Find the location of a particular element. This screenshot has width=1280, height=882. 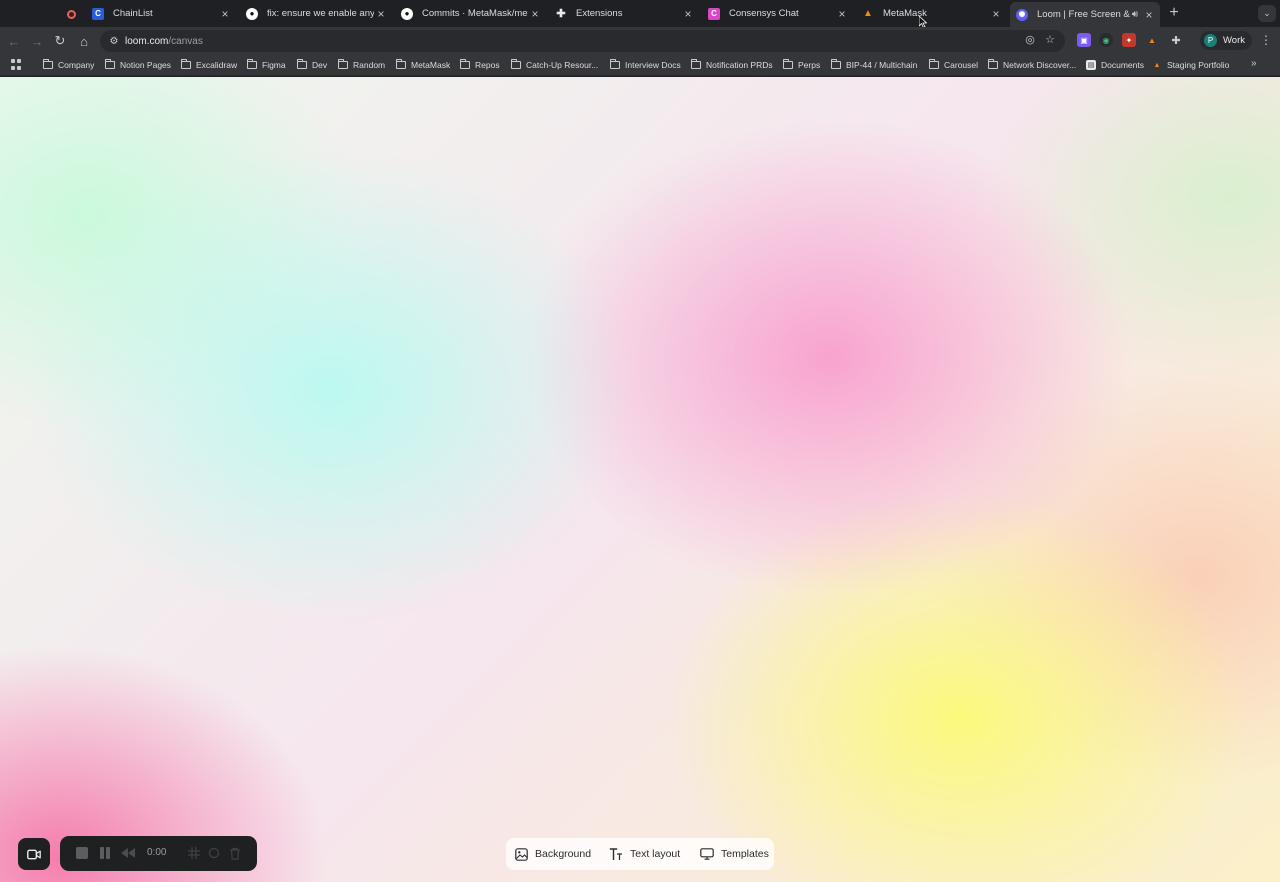

tab-extensions: ✚ Extensions × is located at coordinates (624, 13).